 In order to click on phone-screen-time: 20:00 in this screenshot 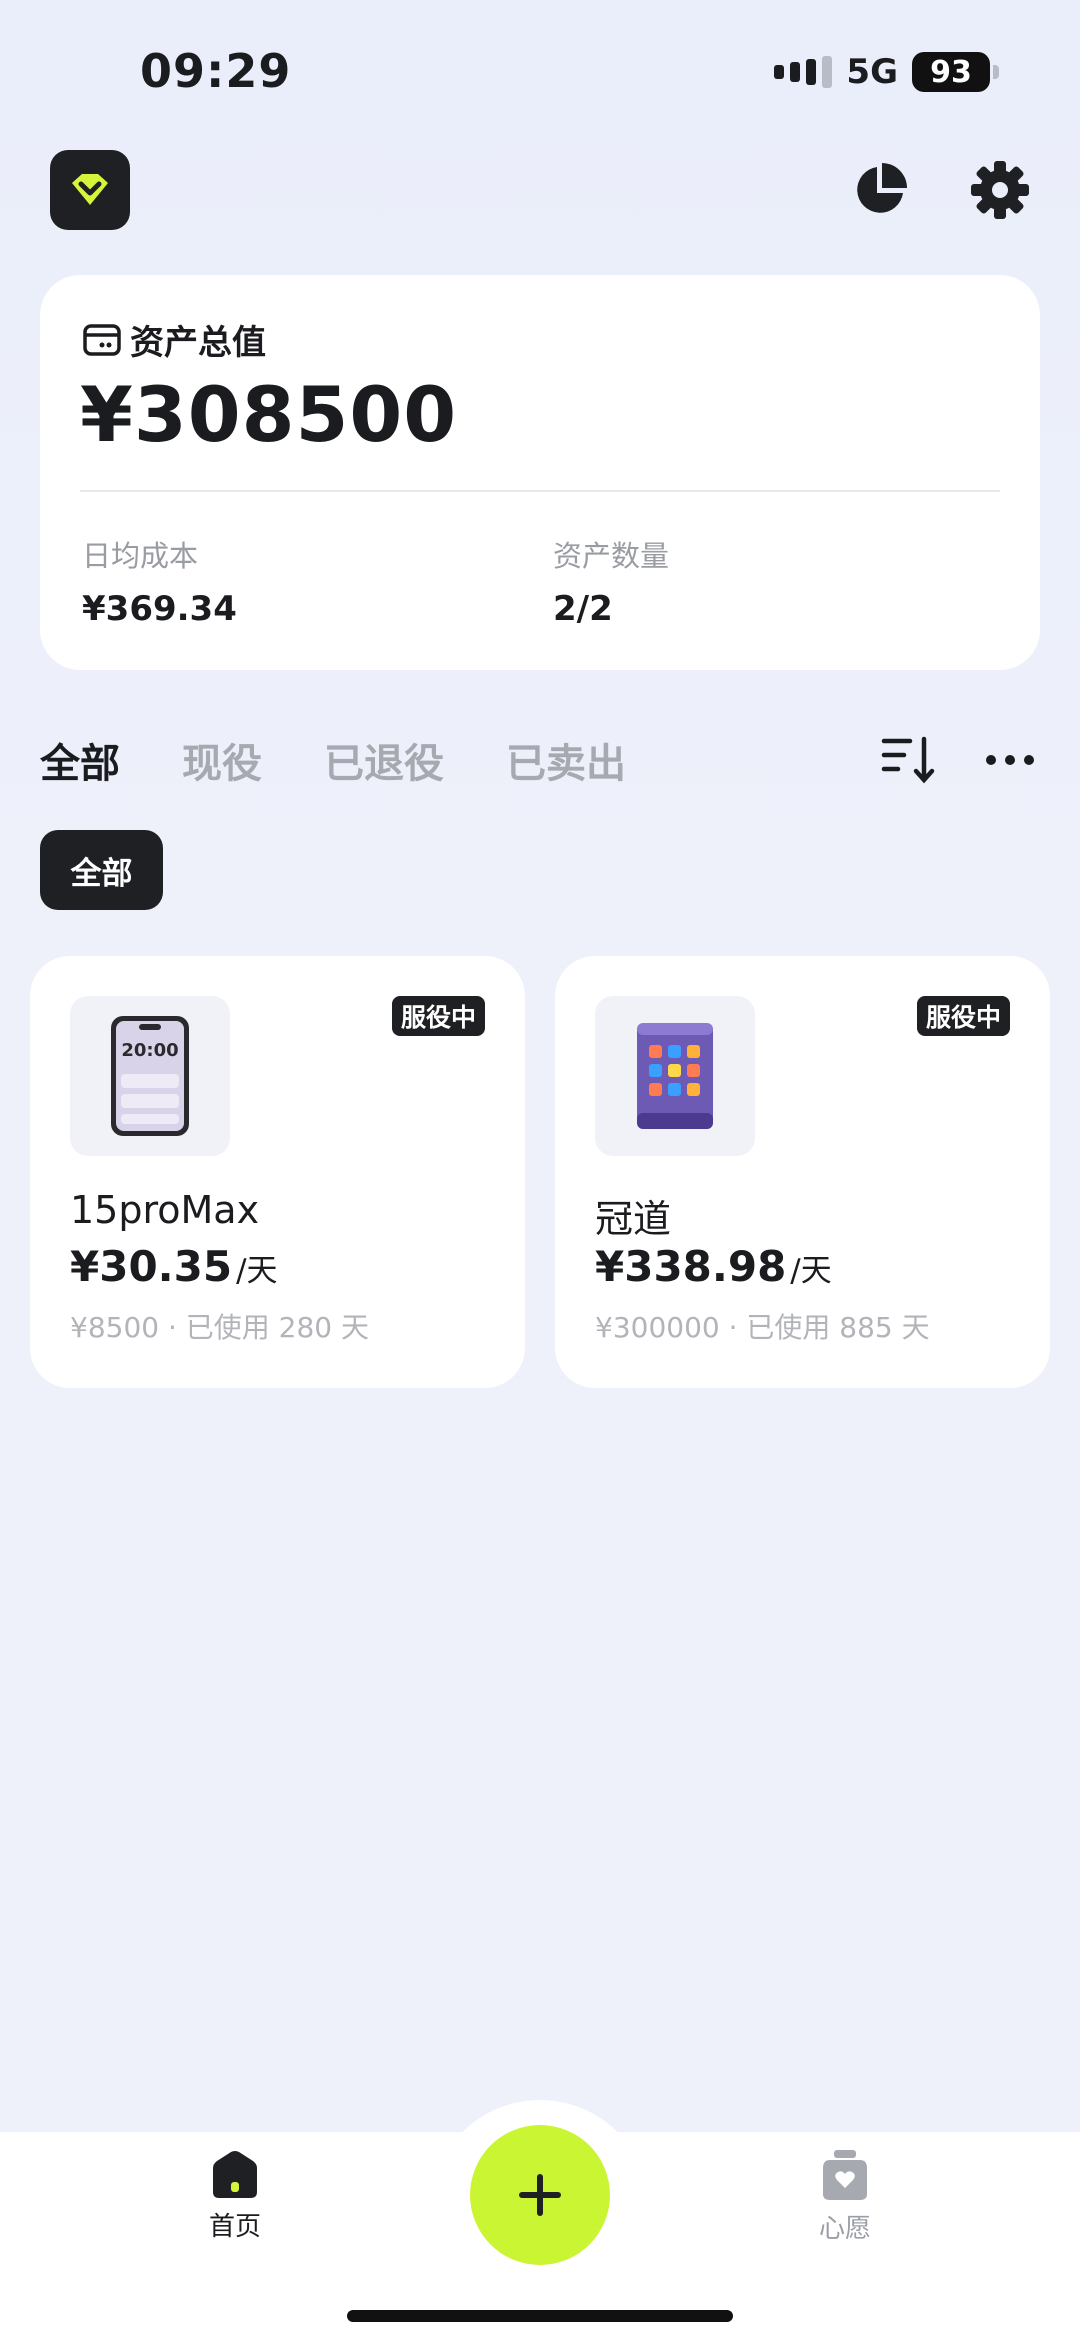, I will do `click(149, 1050)`.